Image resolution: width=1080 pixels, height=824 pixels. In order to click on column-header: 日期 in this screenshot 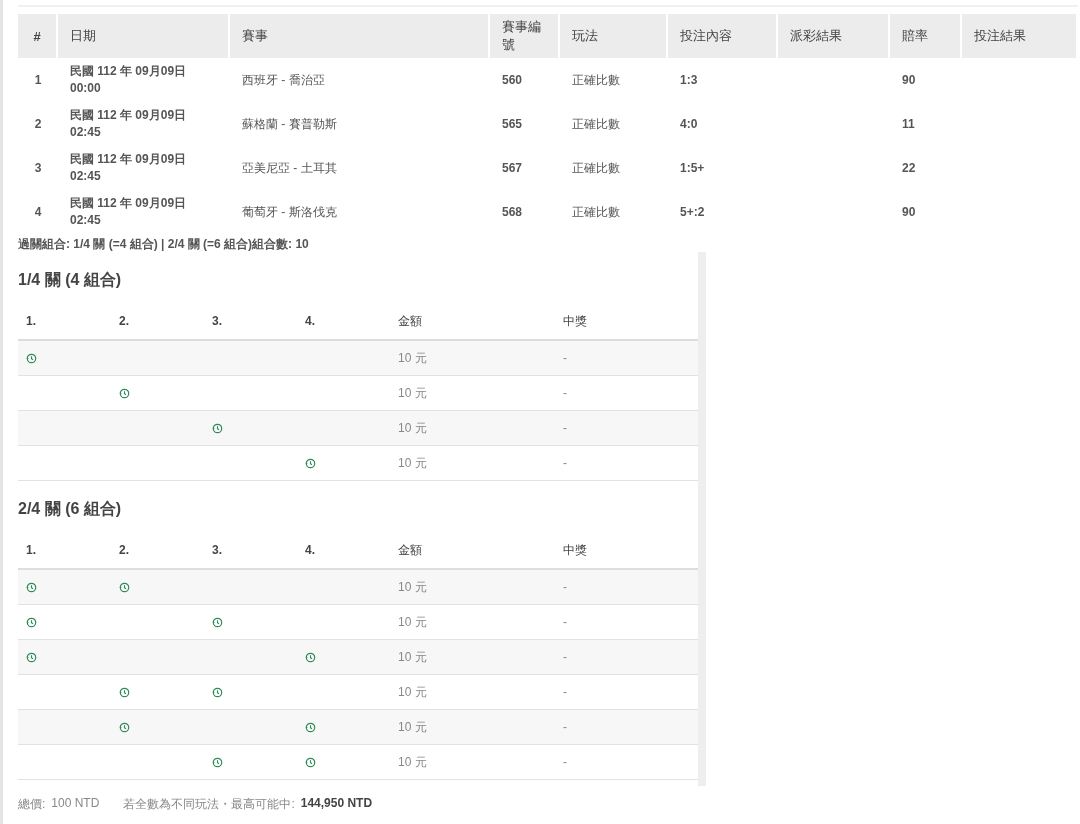, I will do `click(144, 36)`.